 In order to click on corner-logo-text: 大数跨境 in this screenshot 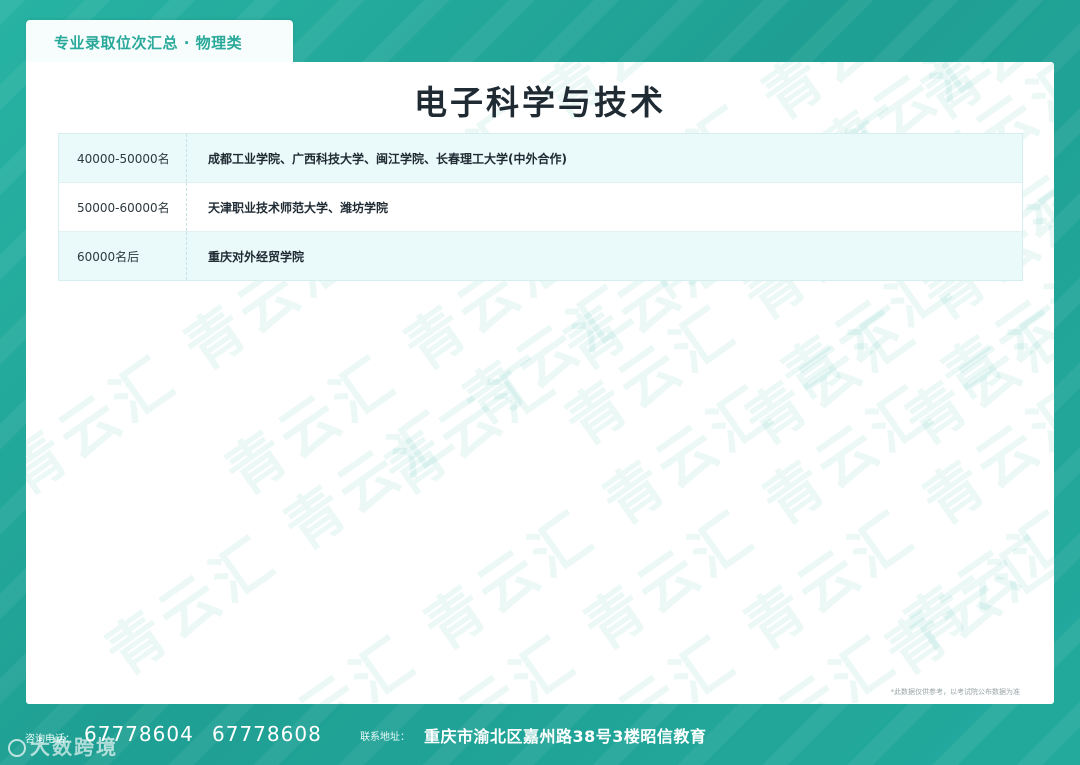, I will do `click(74, 747)`.